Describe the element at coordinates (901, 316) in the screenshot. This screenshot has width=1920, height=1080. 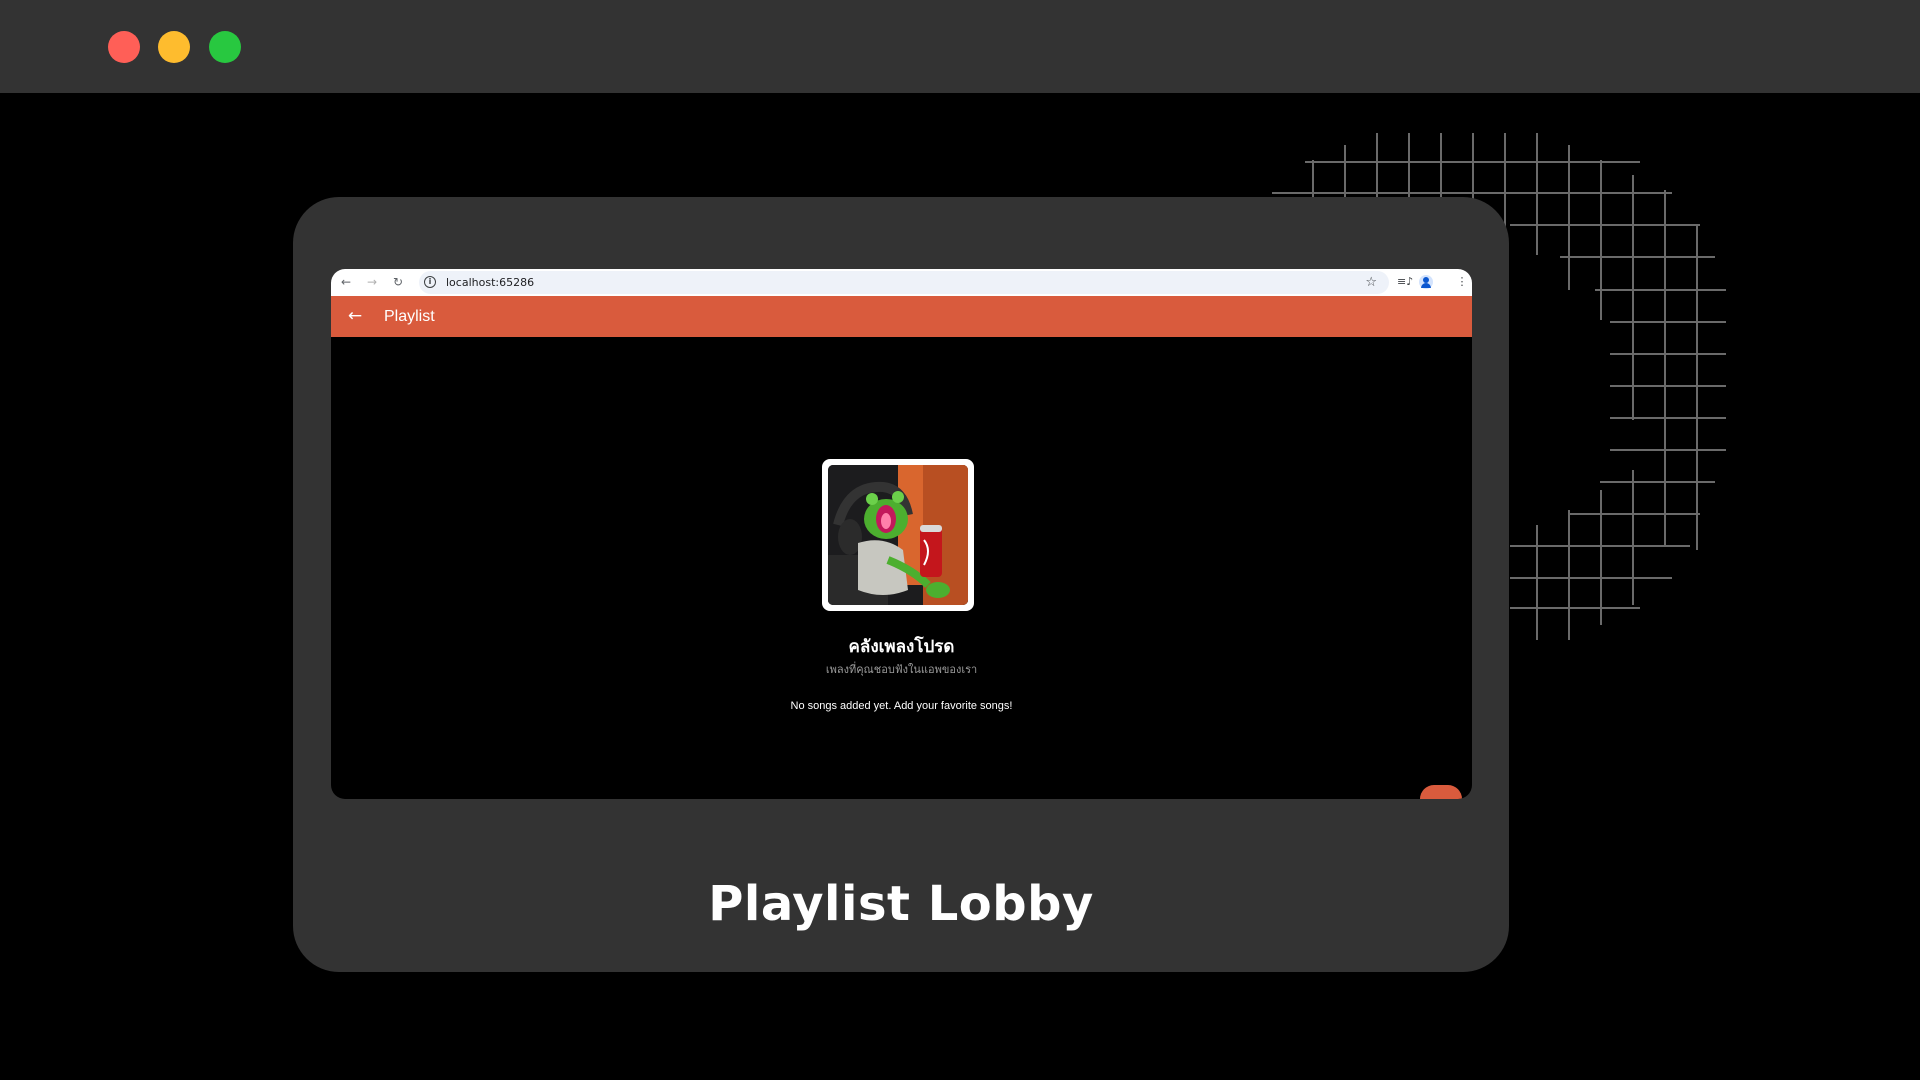
I see `app-bar: ← Playlist` at that location.